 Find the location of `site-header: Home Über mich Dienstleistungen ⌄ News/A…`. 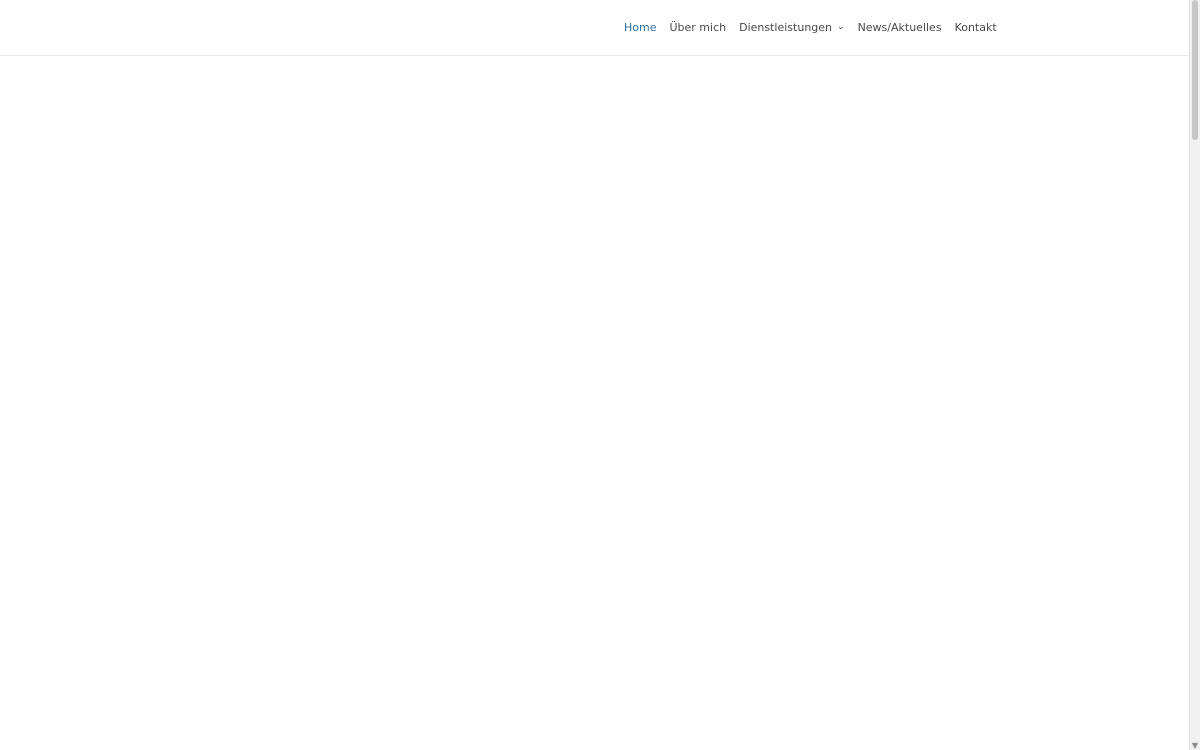

site-header: Home Über mich Dienstleistungen ⌄ News/A… is located at coordinates (595, 28).